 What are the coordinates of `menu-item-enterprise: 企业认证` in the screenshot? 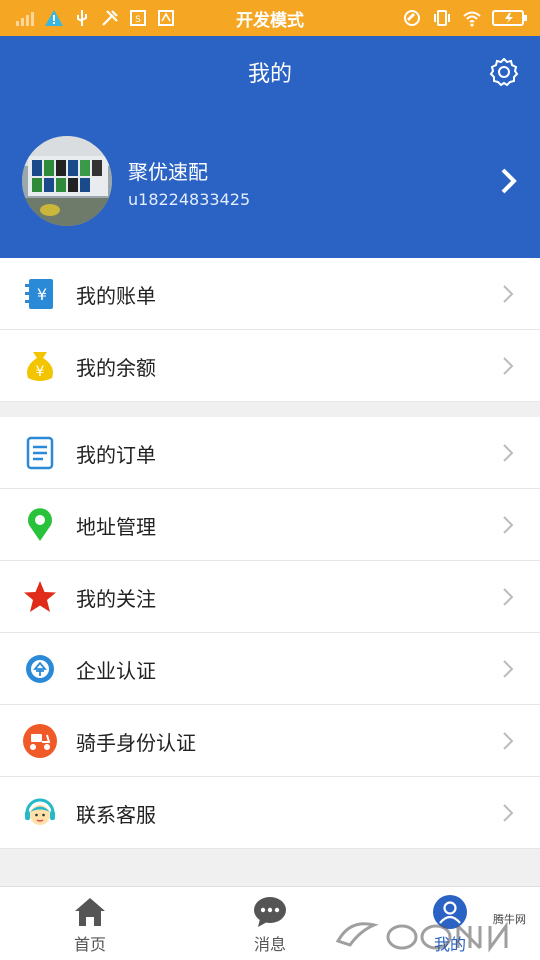 It's located at (270, 669).